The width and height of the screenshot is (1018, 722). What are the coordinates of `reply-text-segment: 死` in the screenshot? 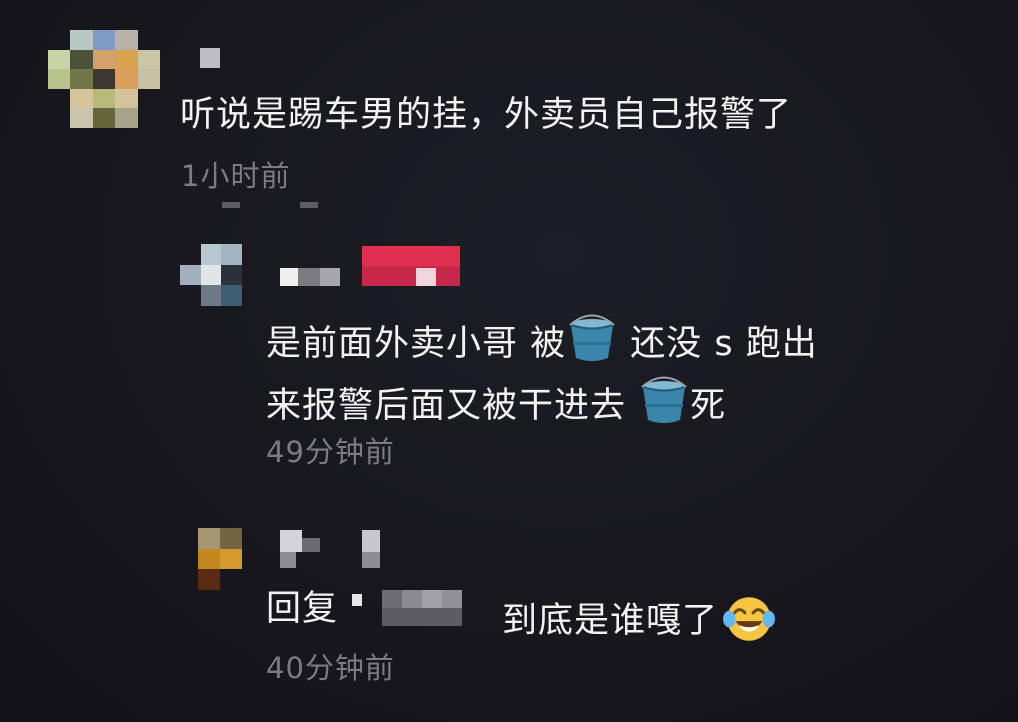 It's located at (708, 406).